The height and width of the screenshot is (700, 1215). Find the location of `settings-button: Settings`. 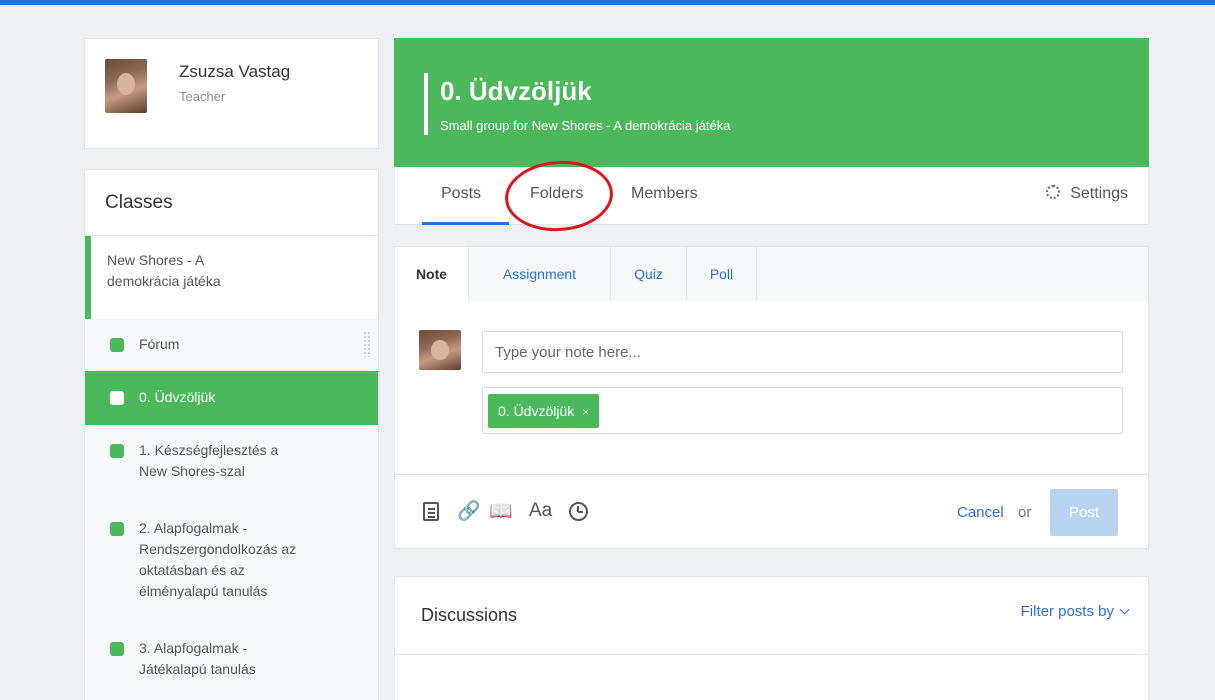

settings-button: Settings is located at coordinates (1087, 194).